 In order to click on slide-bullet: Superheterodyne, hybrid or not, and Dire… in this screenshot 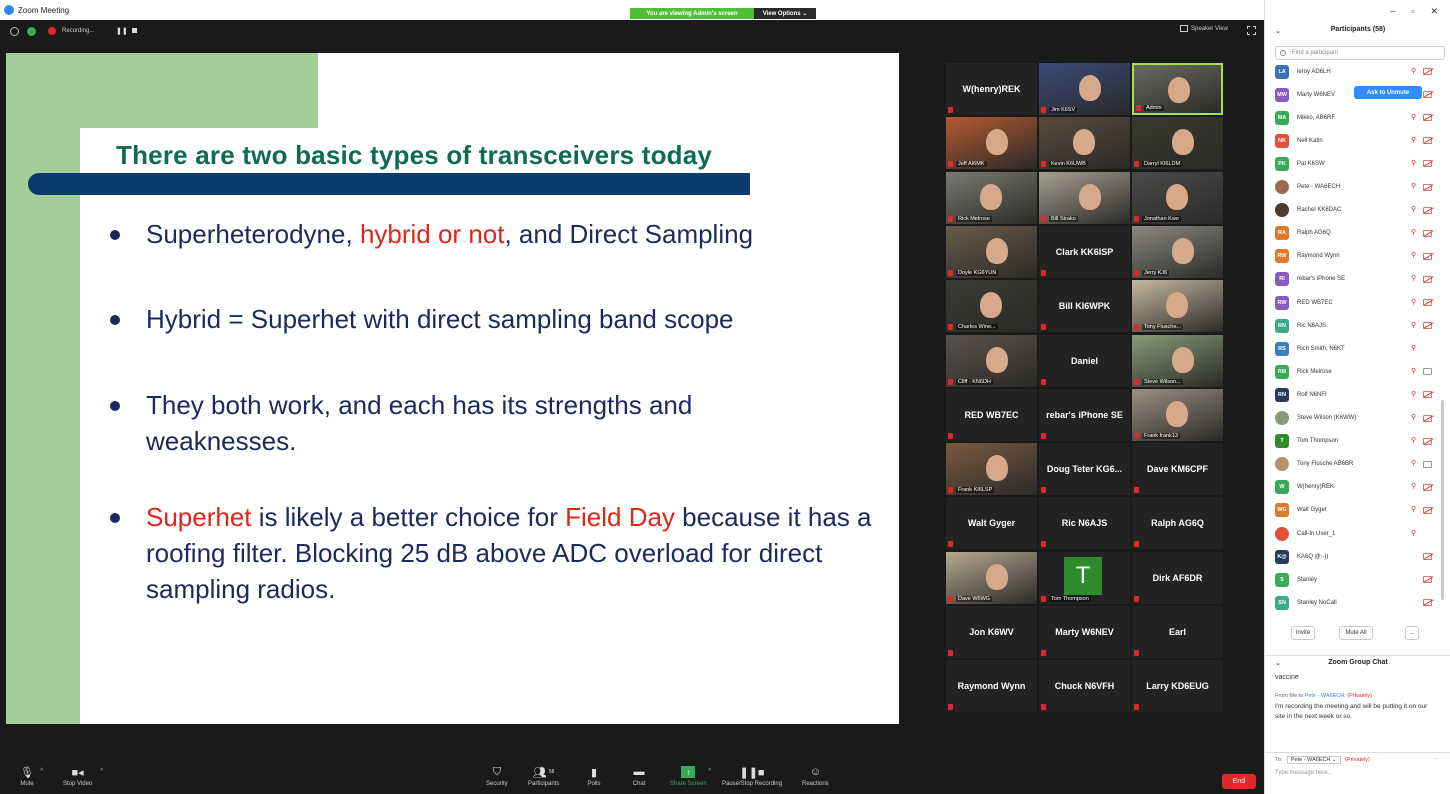, I will do `click(490, 234)`.